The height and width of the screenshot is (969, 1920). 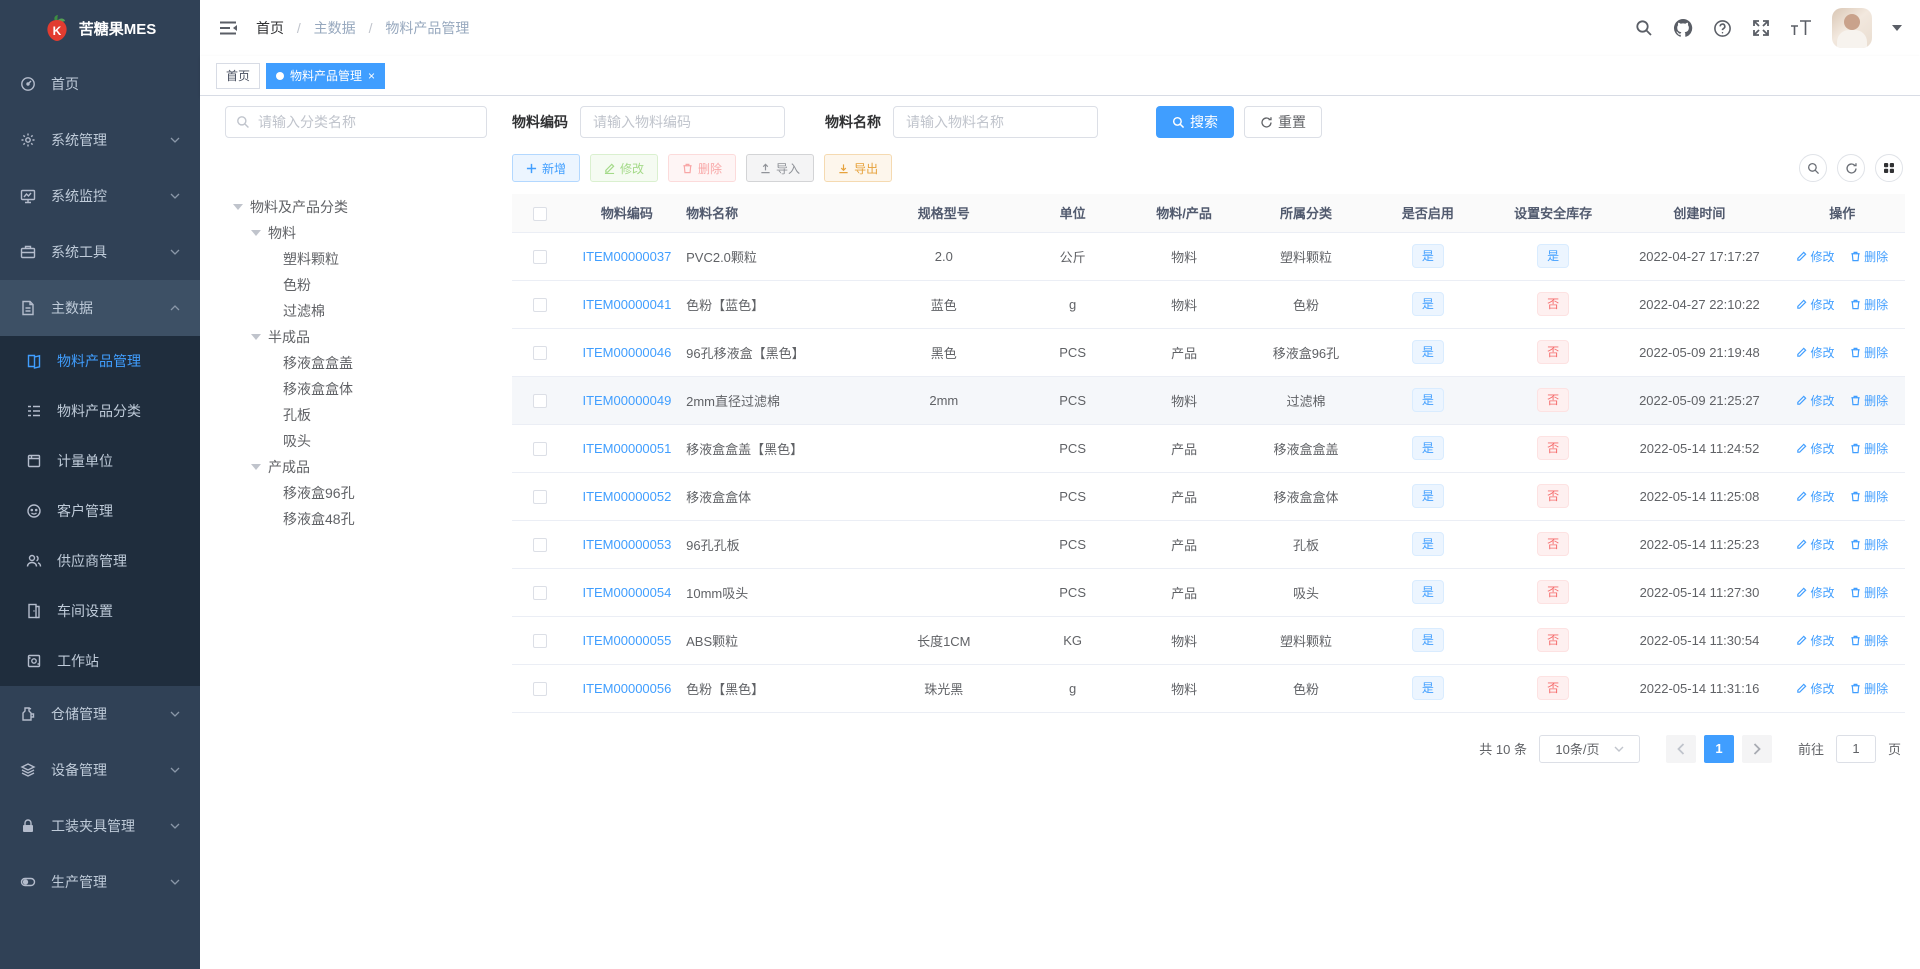 I want to click on refresh-icon, so click(x=1851, y=168).